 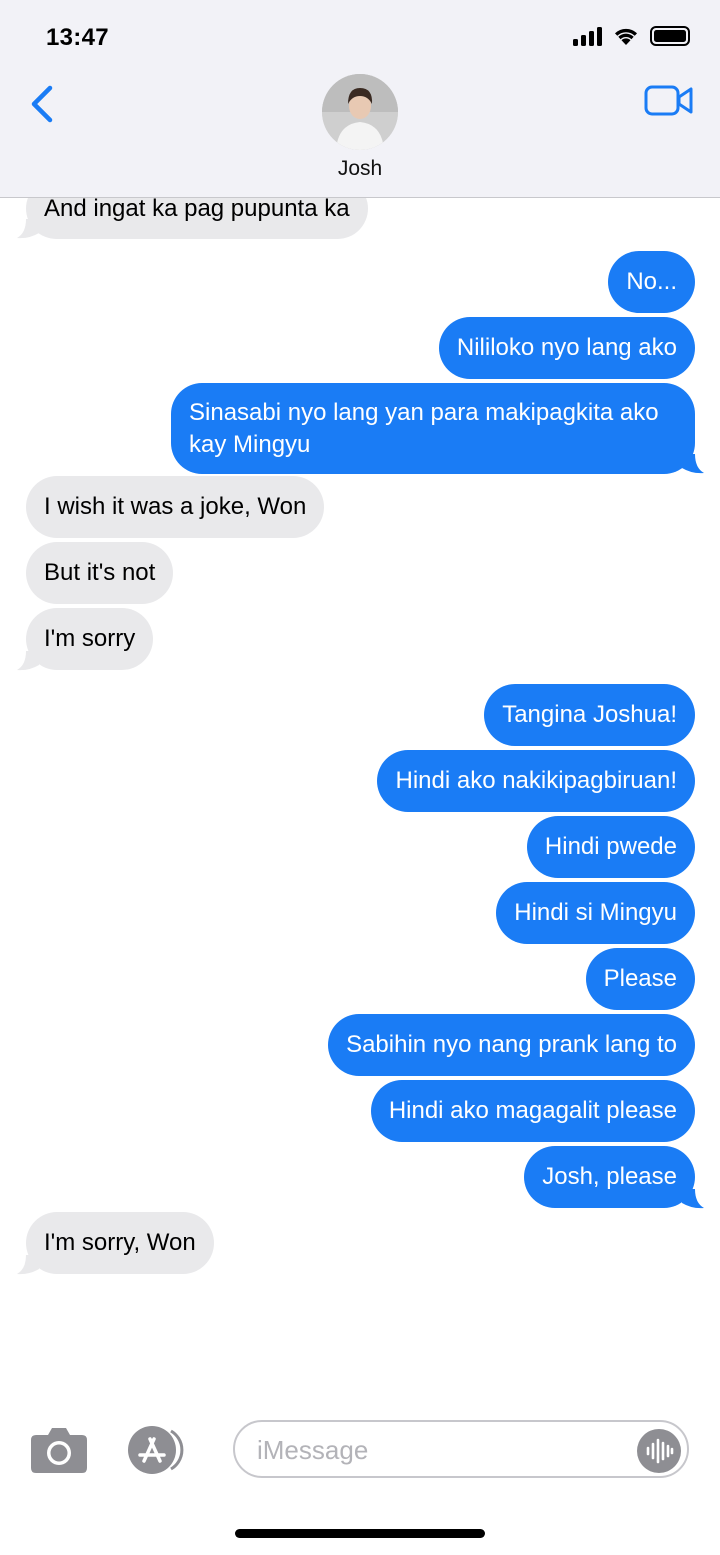 I want to click on outgoing-message-bubble: Josh, please, so click(x=609, y=1177).